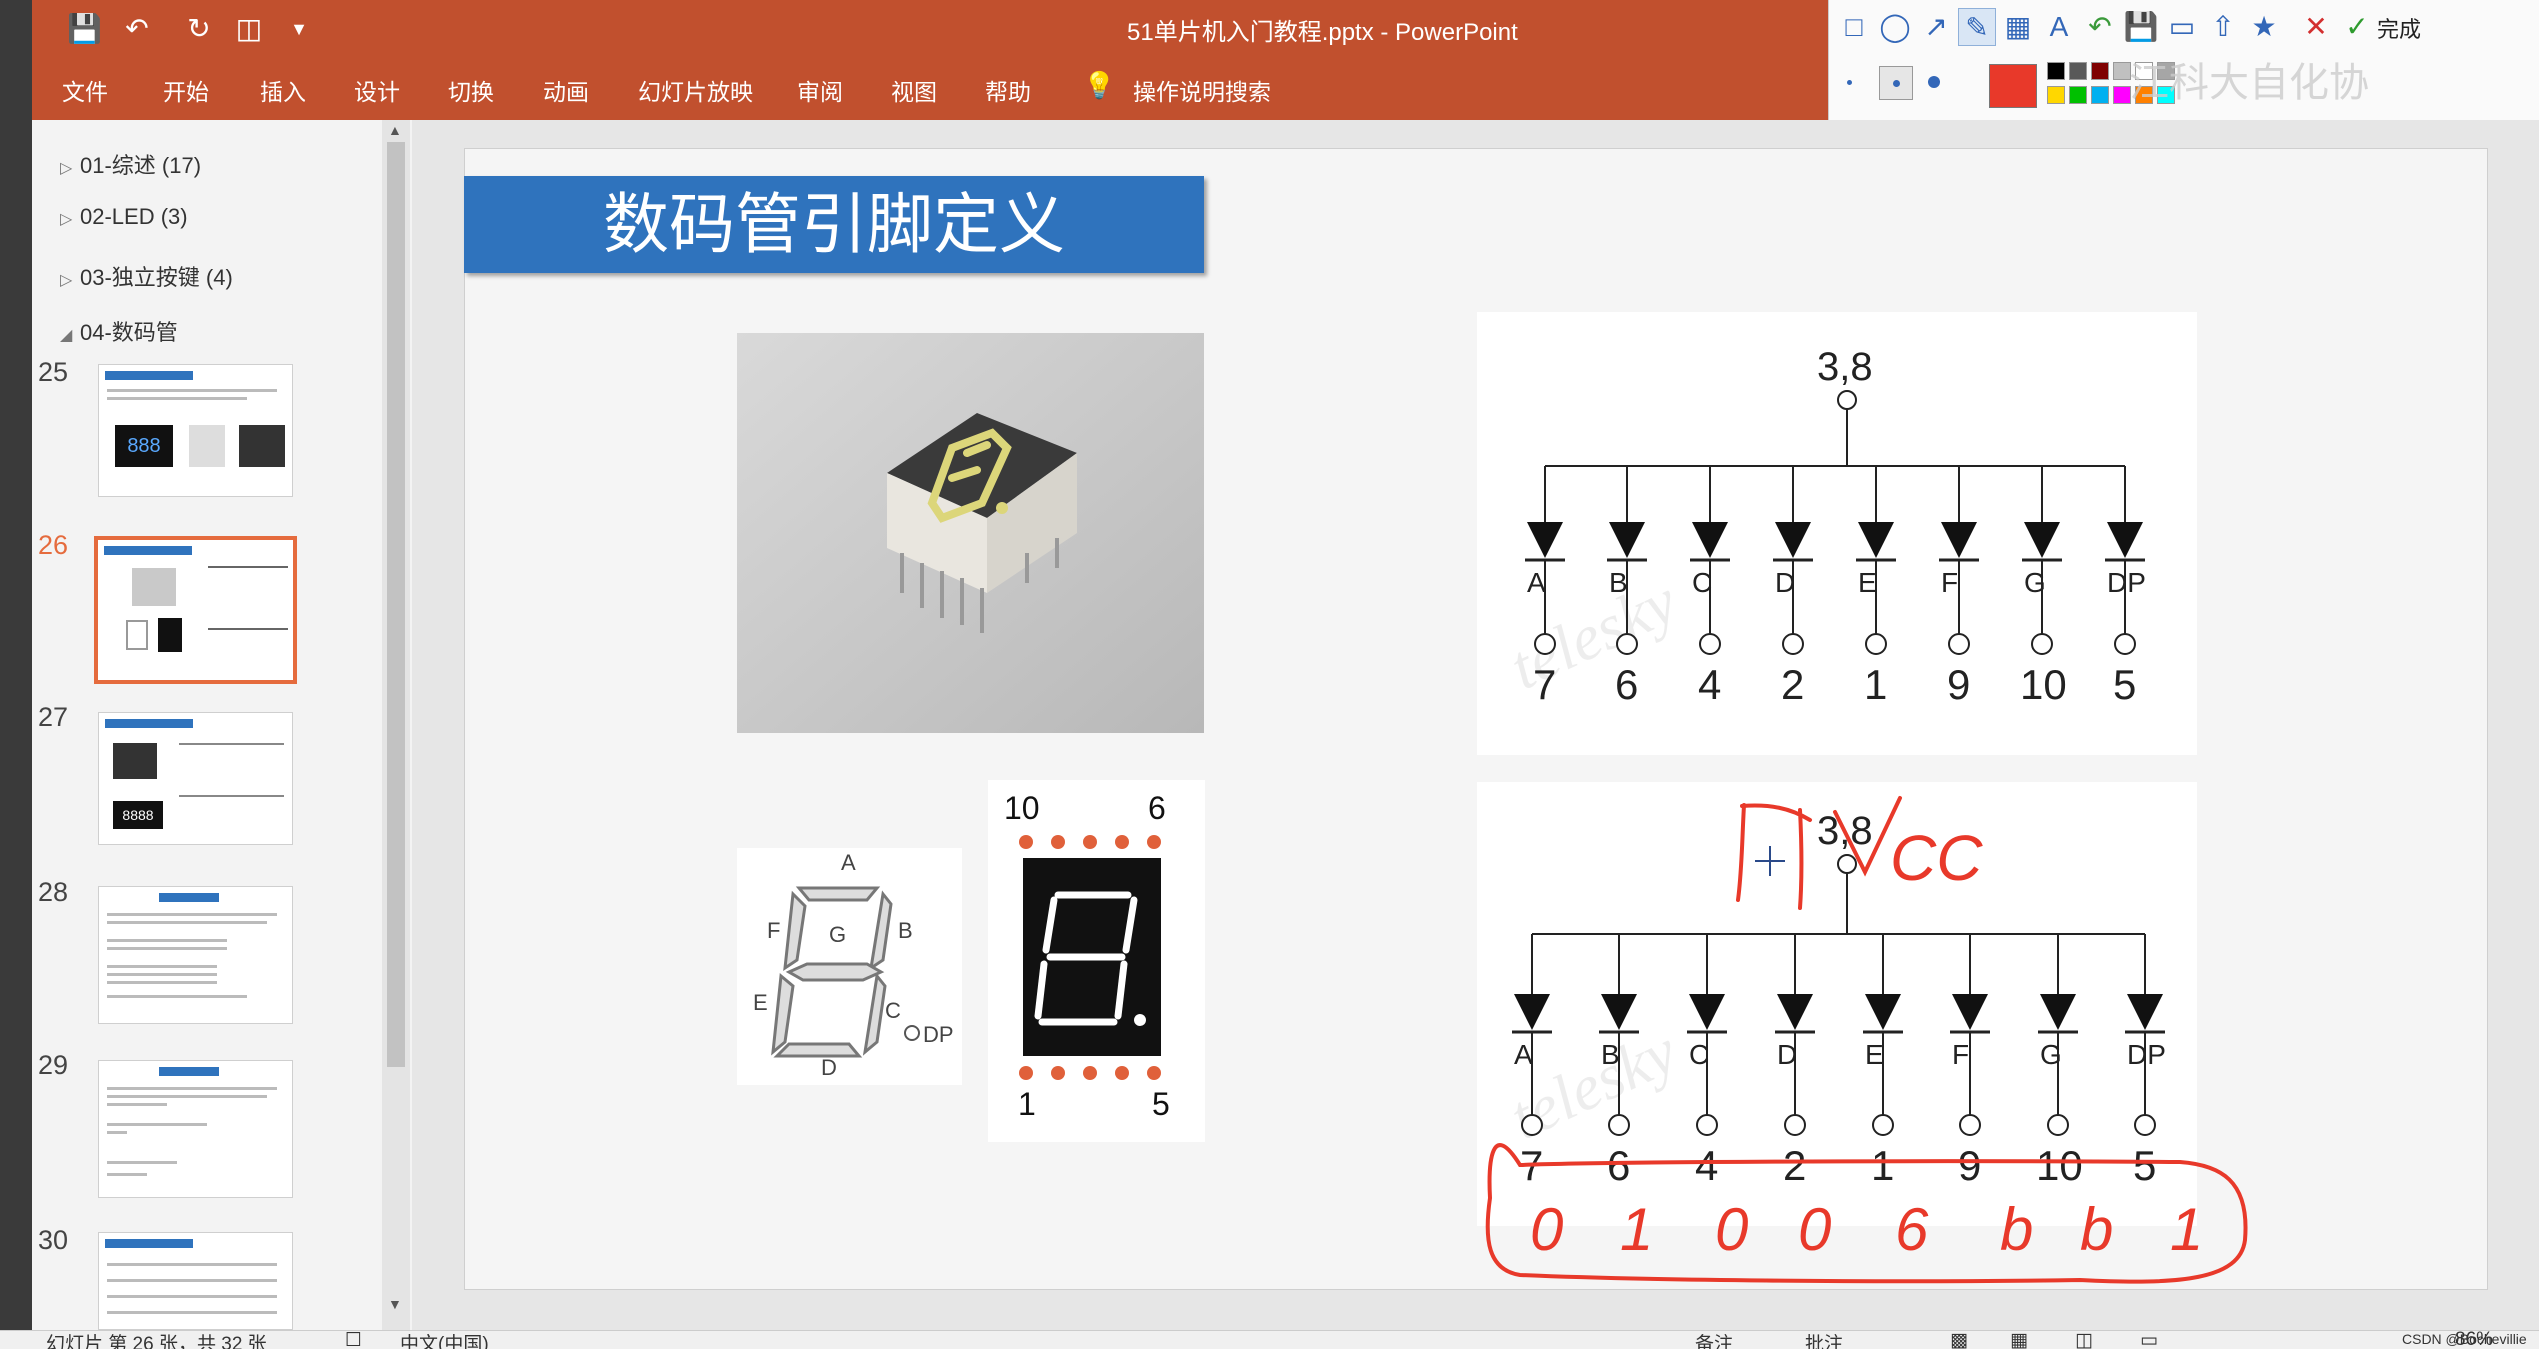  What do you see at coordinates (1096, 961) in the screenshot?
I see `module-pinout-diagram: 10 6 1 5` at bounding box center [1096, 961].